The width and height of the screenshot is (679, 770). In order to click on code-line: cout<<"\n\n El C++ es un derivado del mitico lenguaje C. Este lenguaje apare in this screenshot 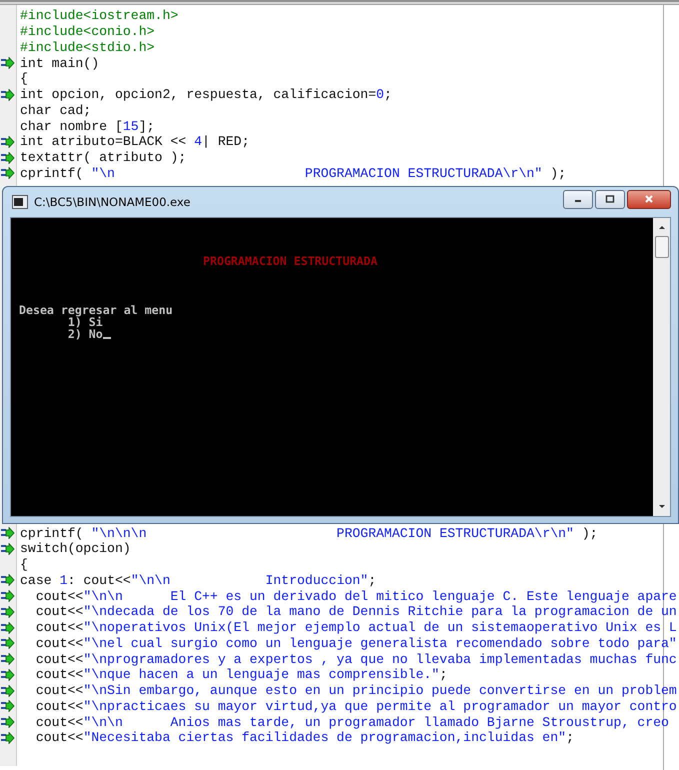, I will do `click(355, 596)`.